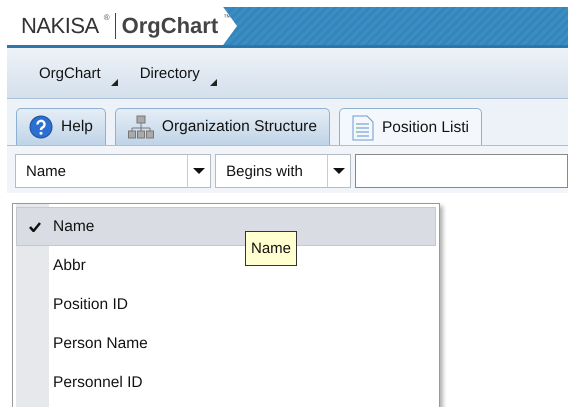 The width and height of the screenshot is (568, 407). What do you see at coordinates (98, 383) in the screenshot?
I see `option-item: Personnel ID` at bounding box center [98, 383].